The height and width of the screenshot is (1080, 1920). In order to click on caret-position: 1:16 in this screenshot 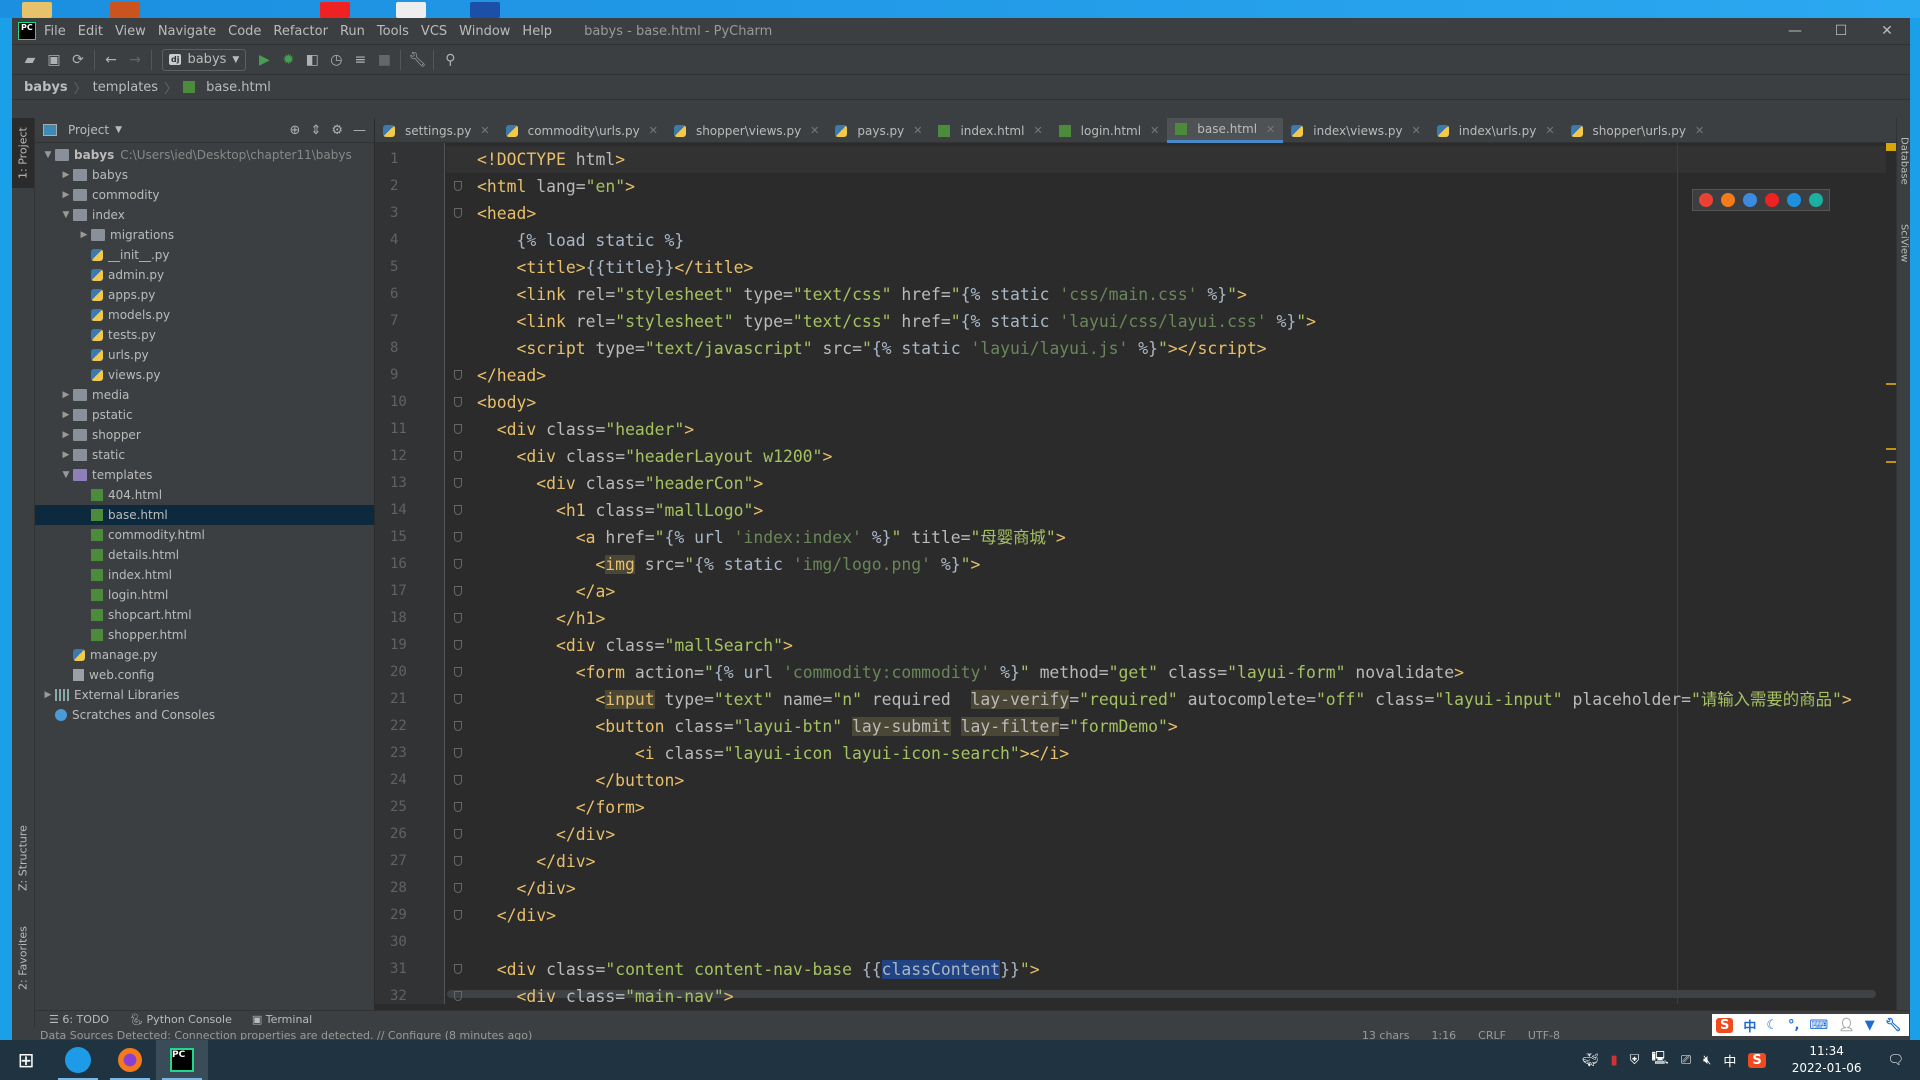, I will do `click(1443, 1035)`.